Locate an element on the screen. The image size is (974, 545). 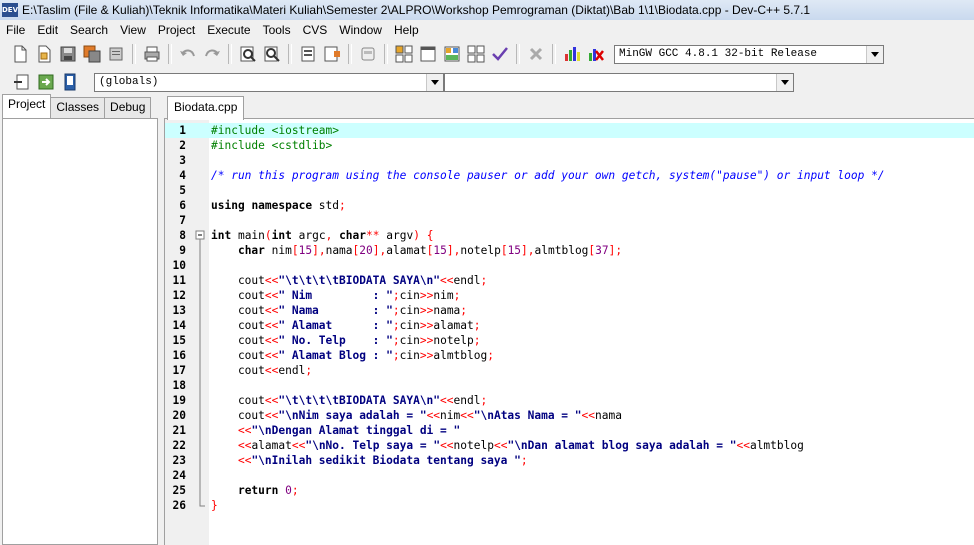
code-line: 14 cout<<" Alamat : ";cin>>alamat; is located at coordinates (569, 325).